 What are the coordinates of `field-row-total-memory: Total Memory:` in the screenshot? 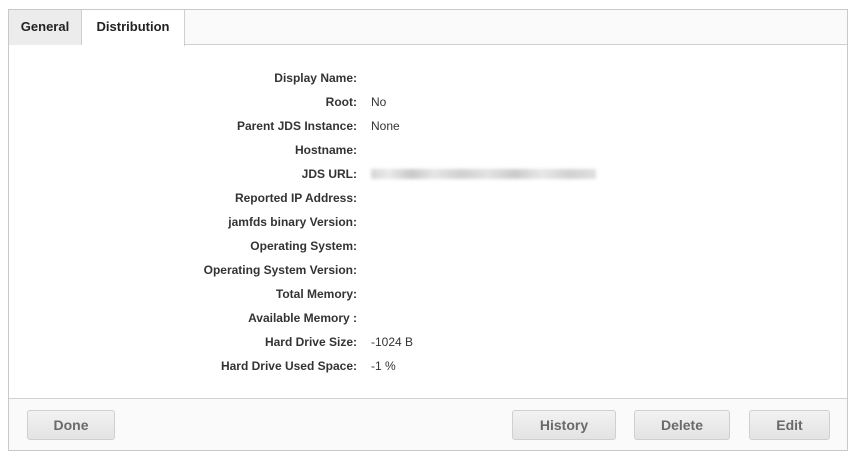 It's located at (428, 294).